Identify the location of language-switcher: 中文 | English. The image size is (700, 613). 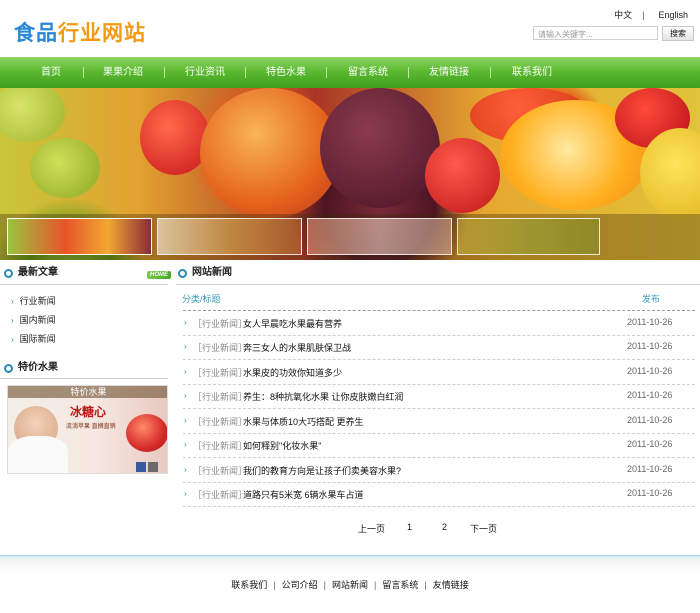
(649, 14).